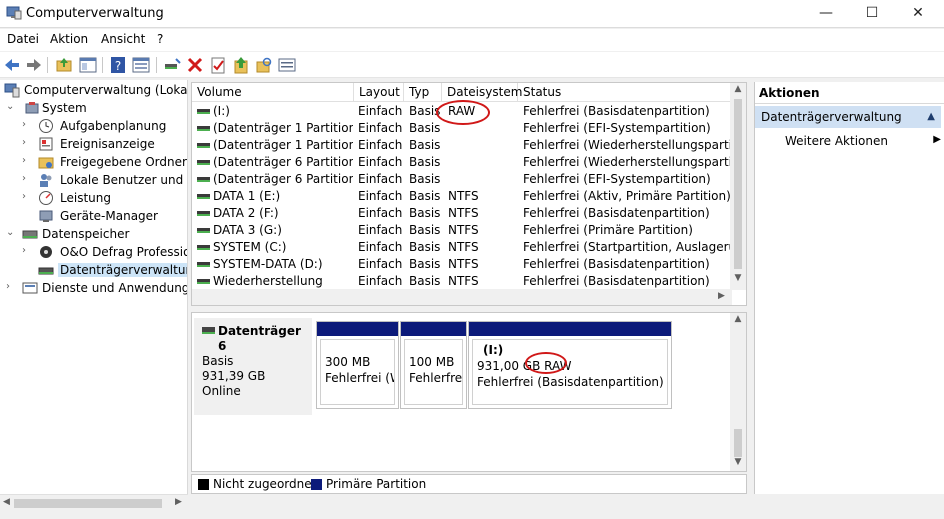 The width and height of the screenshot is (944, 519). Describe the element at coordinates (863, 141) in the screenshot. I see `action-weitere-aktionen: Weitere Aktionen ▶` at that location.